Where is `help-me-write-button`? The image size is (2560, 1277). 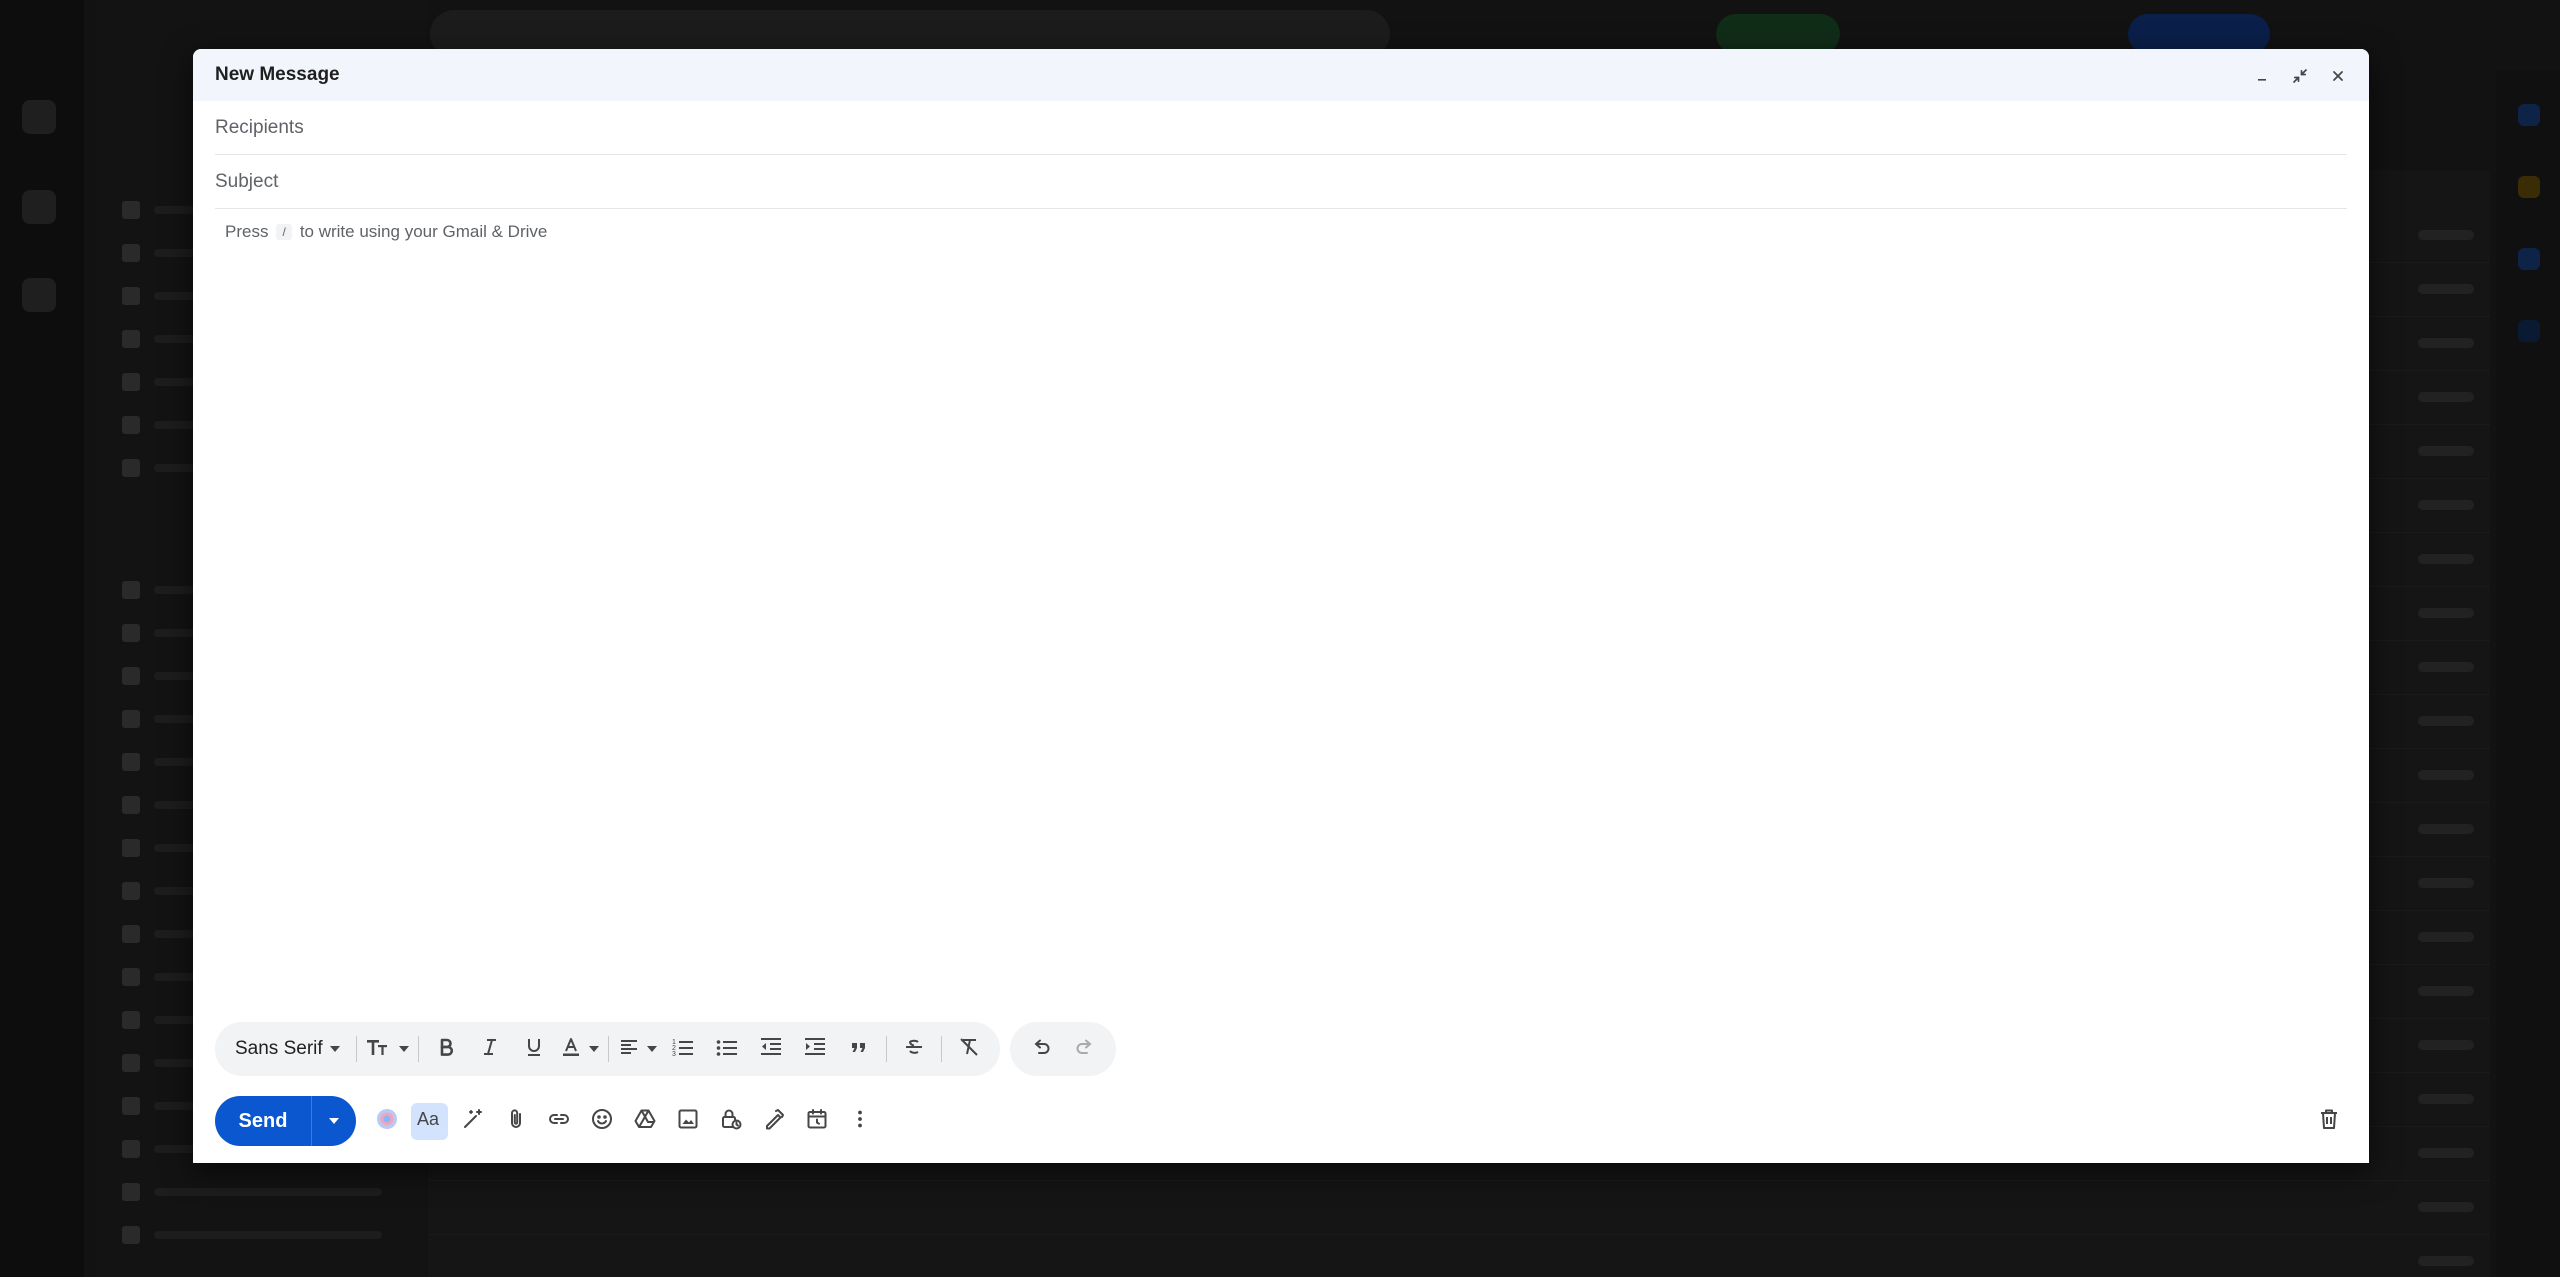
help-me-write-button is located at coordinates (472, 1121).